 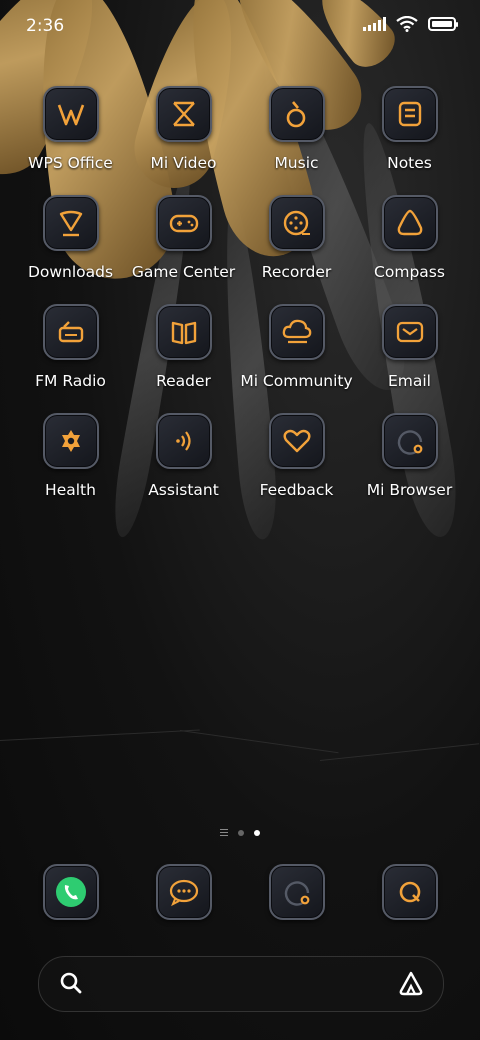 I want to click on dock-messages, so click(x=183, y=892).